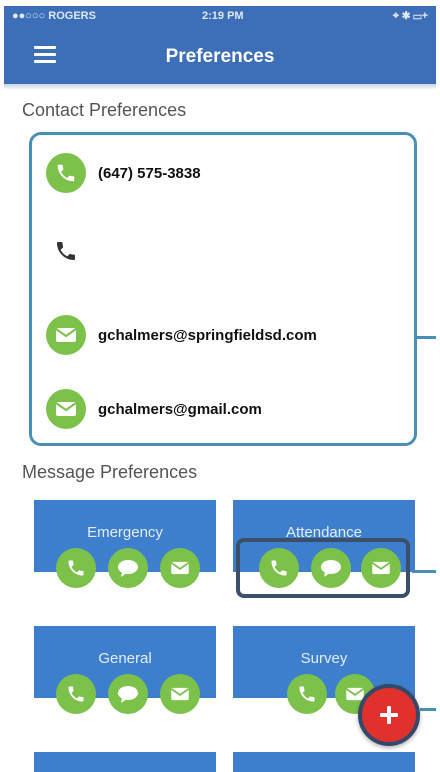 The height and width of the screenshot is (772, 440). Describe the element at coordinates (410, 16) in the screenshot. I see `status-icons: ⌖ ✱ ▭+` at that location.